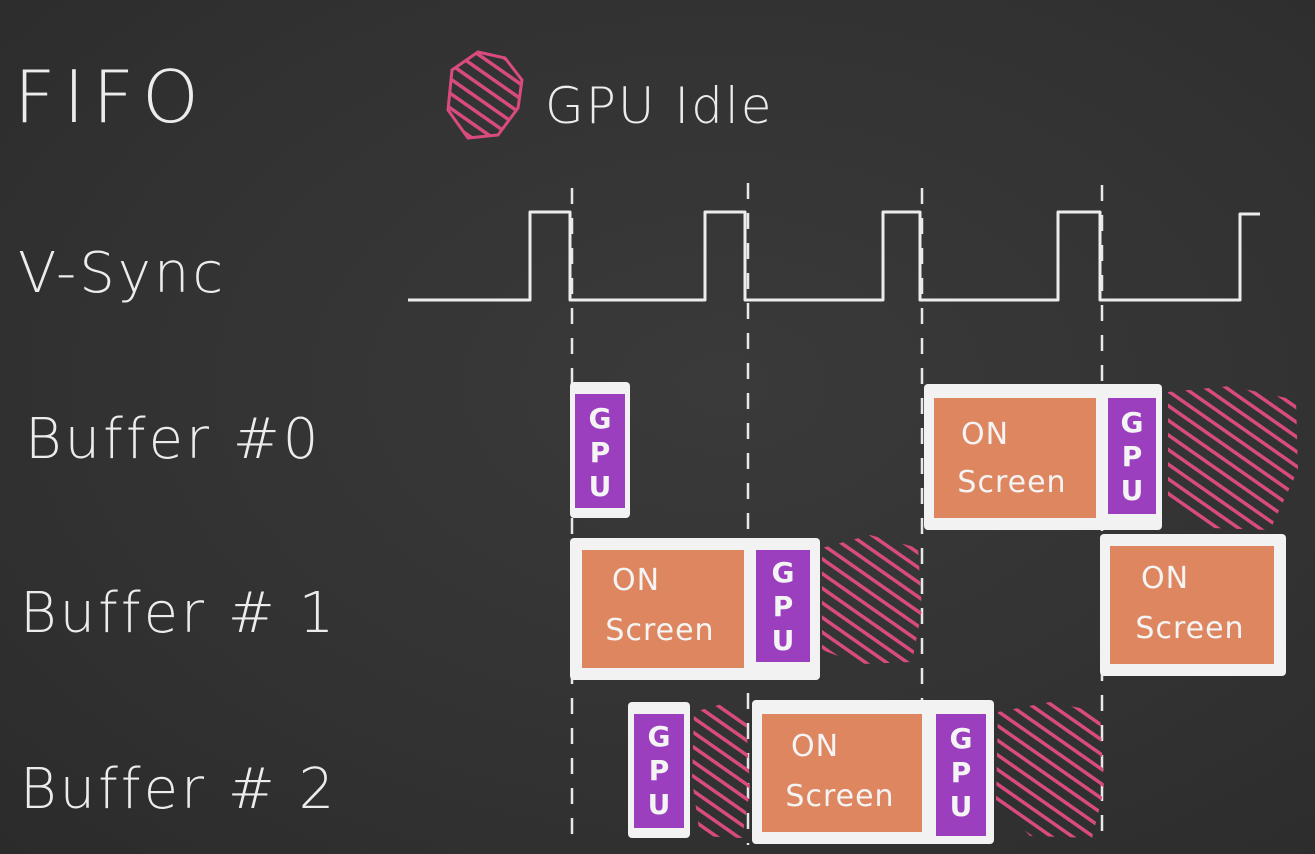 This screenshot has height=854, width=1315. I want to click on diagram-title: FIFO, so click(110, 97).